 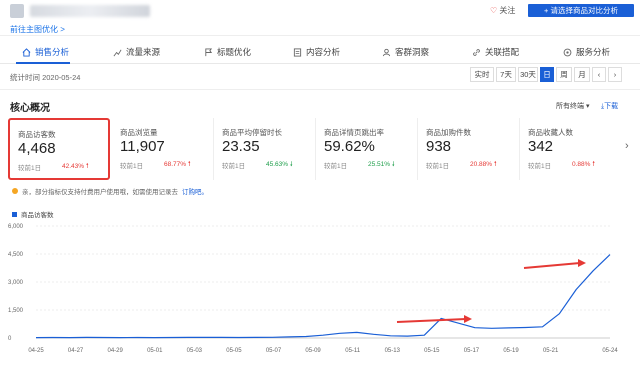 What do you see at coordinates (506, 74) in the screenshot?
I see `period-7days: 7天` at bounding box center [506, 74].